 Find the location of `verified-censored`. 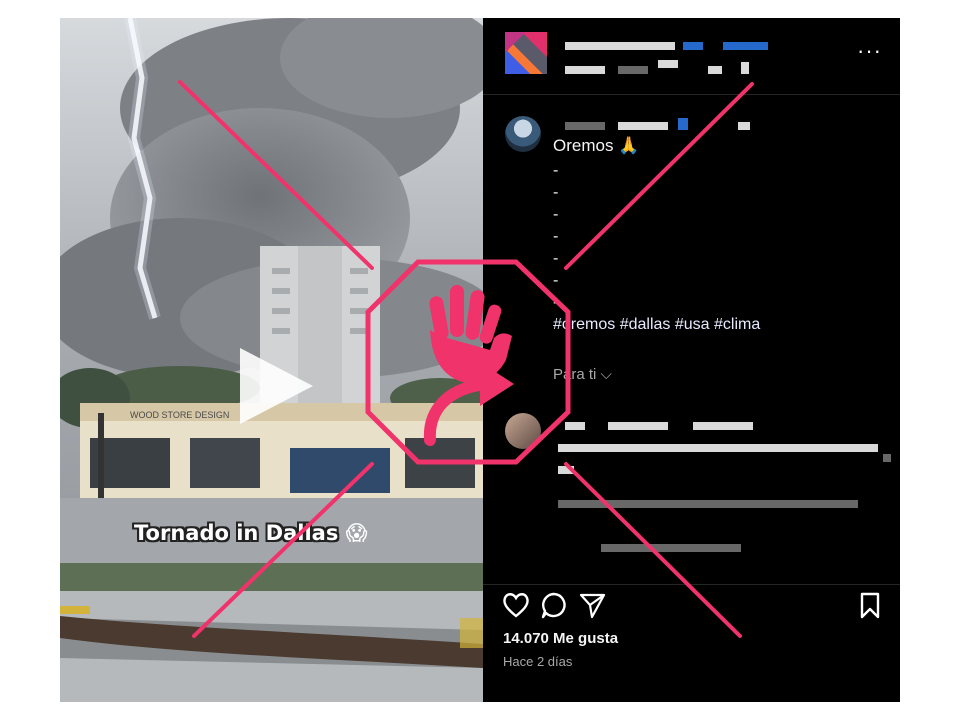

verified-censored is located at coordinates (693, 46).